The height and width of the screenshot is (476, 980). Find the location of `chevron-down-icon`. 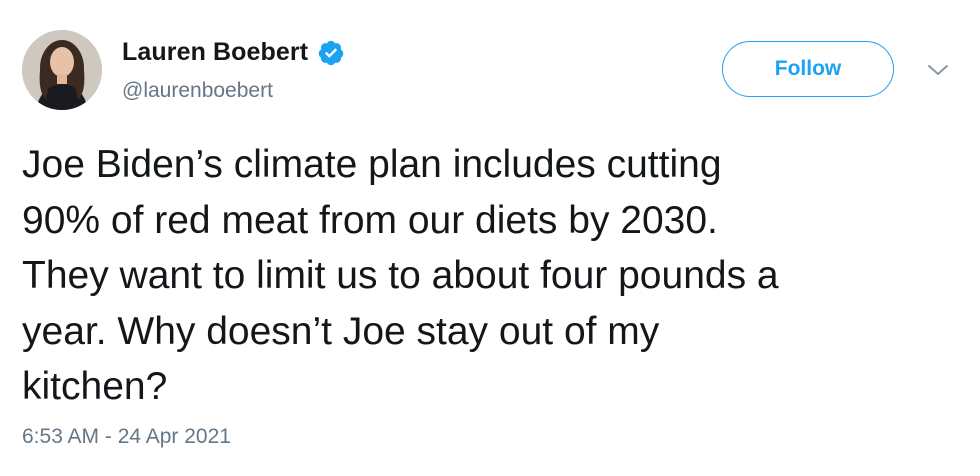

chevron-down-icon is located at coordinates (938, 70).